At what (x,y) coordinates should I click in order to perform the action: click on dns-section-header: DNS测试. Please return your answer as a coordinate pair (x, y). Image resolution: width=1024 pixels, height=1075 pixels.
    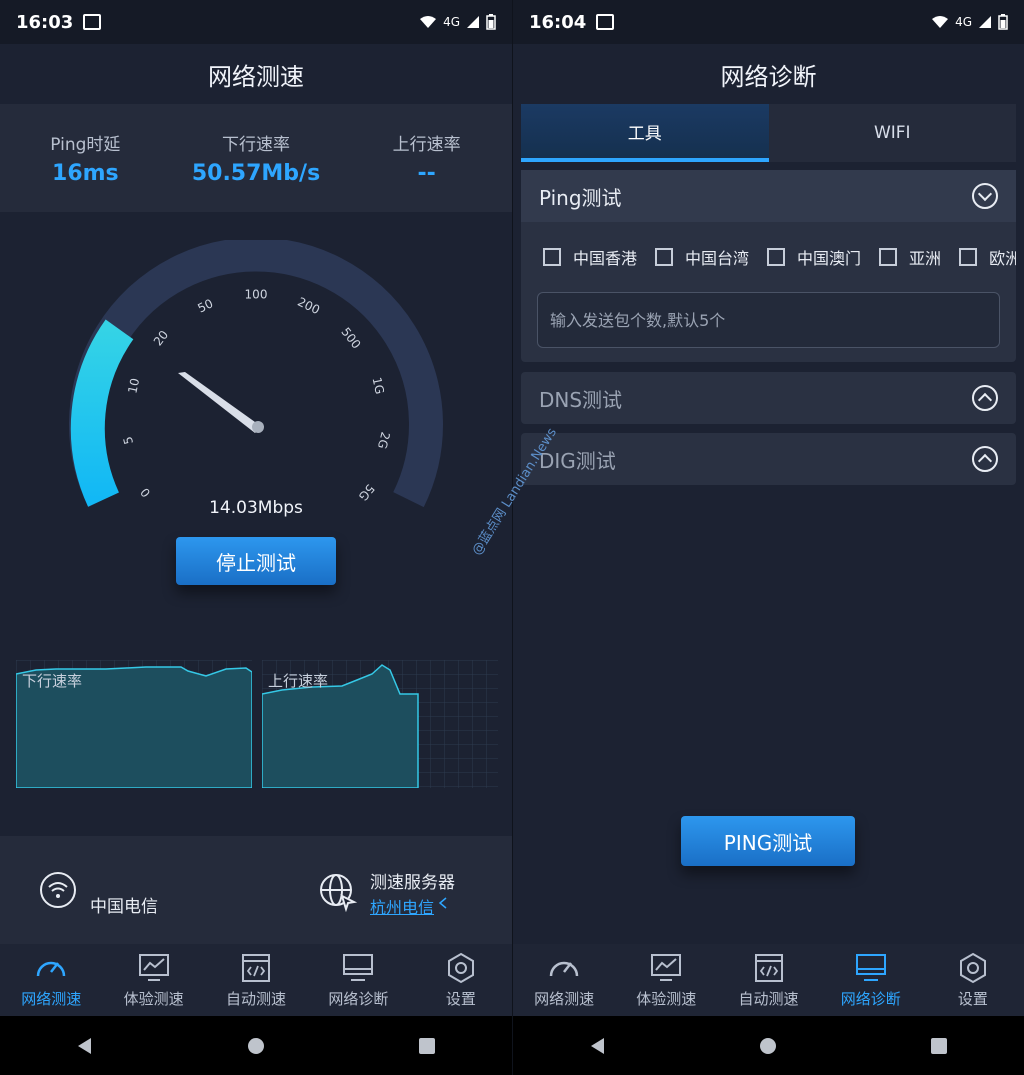
    Looking at the image, I should click on (768, 398).